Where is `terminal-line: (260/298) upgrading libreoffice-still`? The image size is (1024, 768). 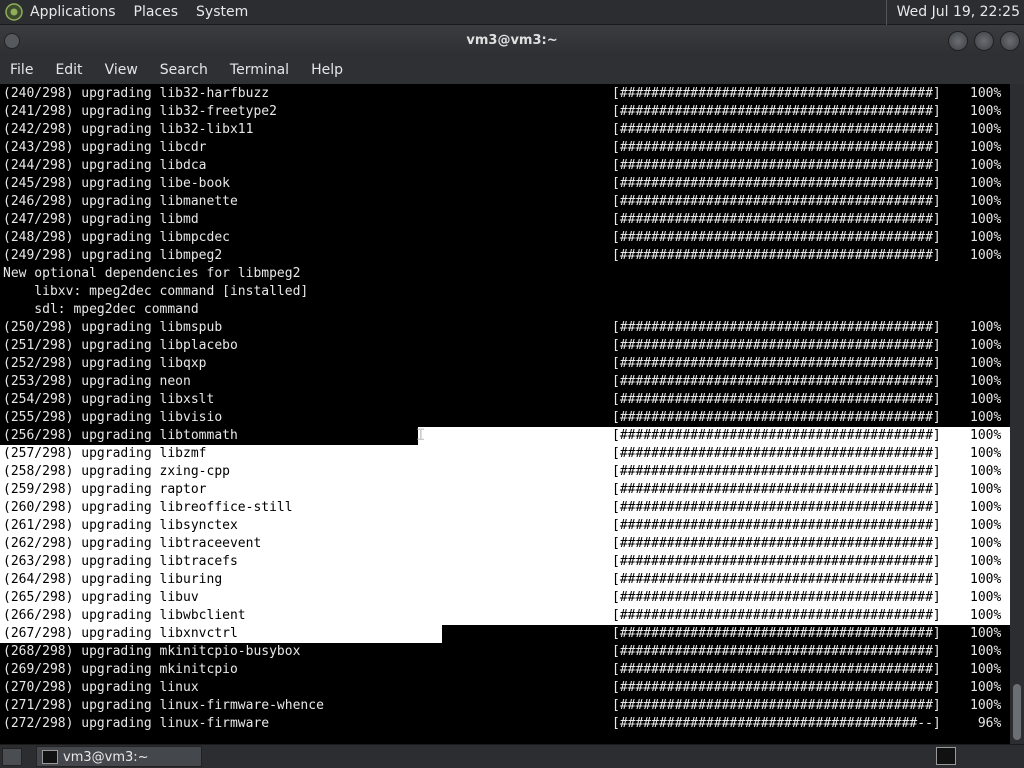
terminal-line: (260/298) upgrading libreoffice-still is located at coordinates (148, 507).